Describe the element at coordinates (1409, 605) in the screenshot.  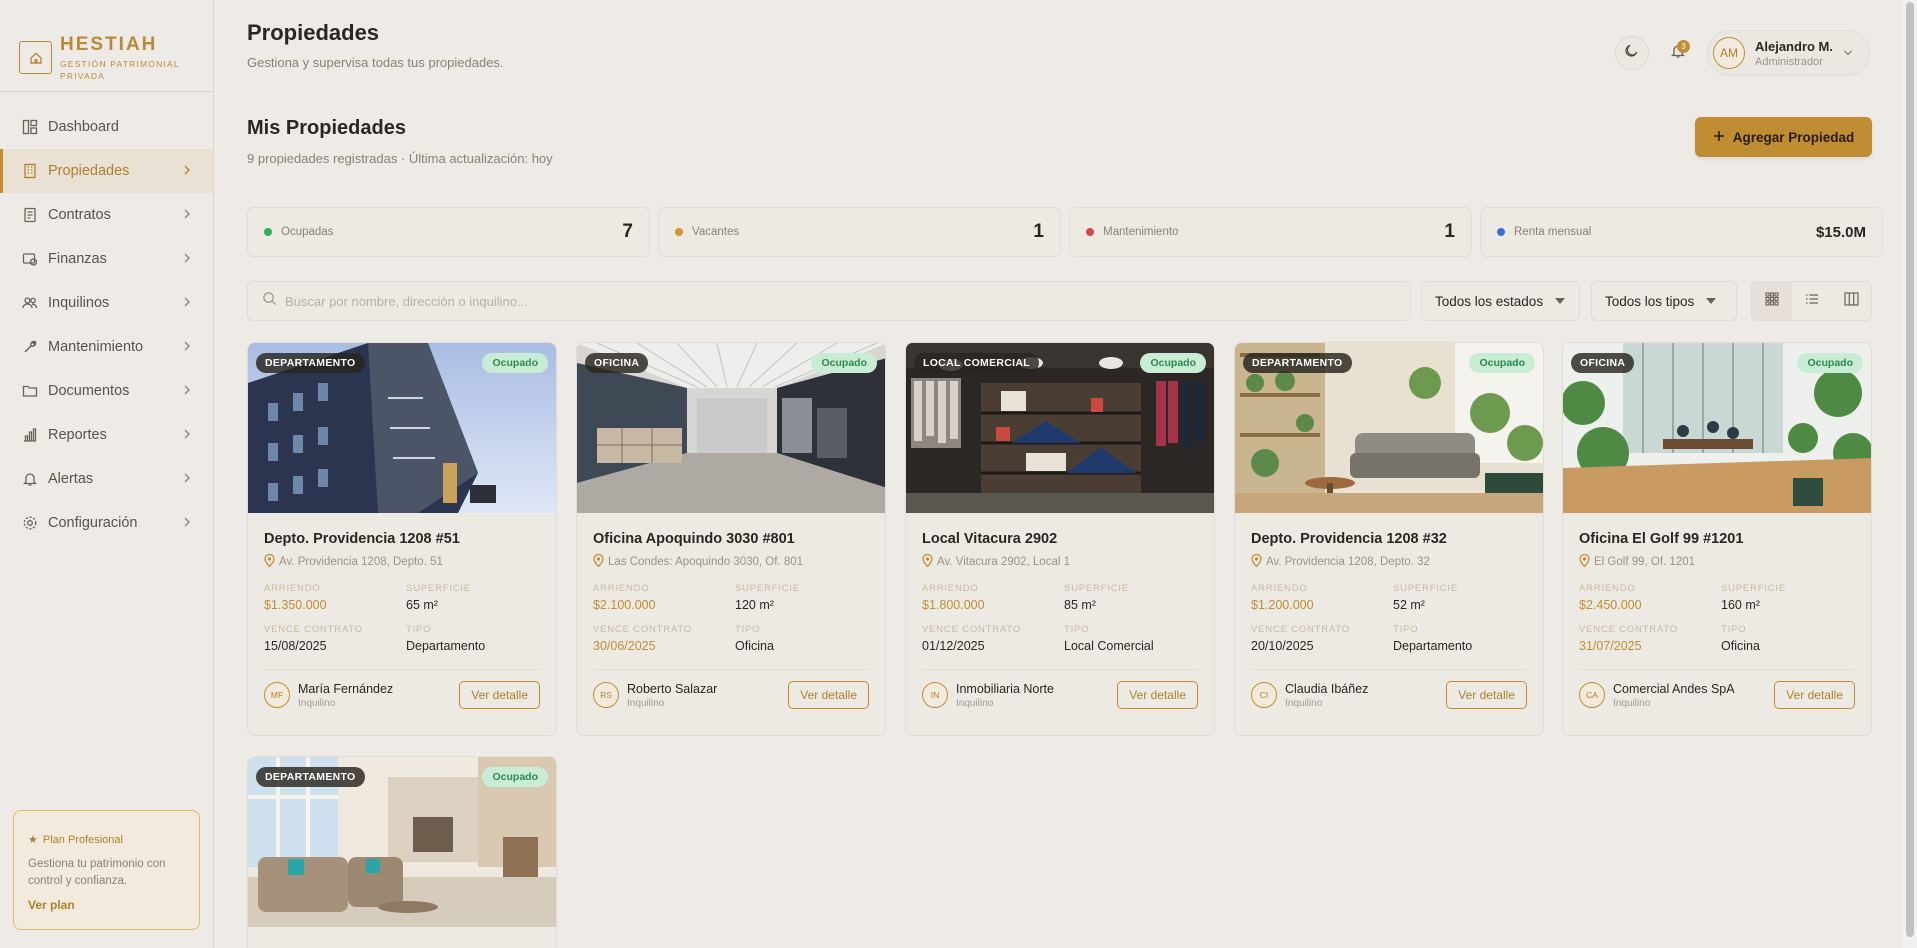
I see `area-value: 52 m²` at that location.